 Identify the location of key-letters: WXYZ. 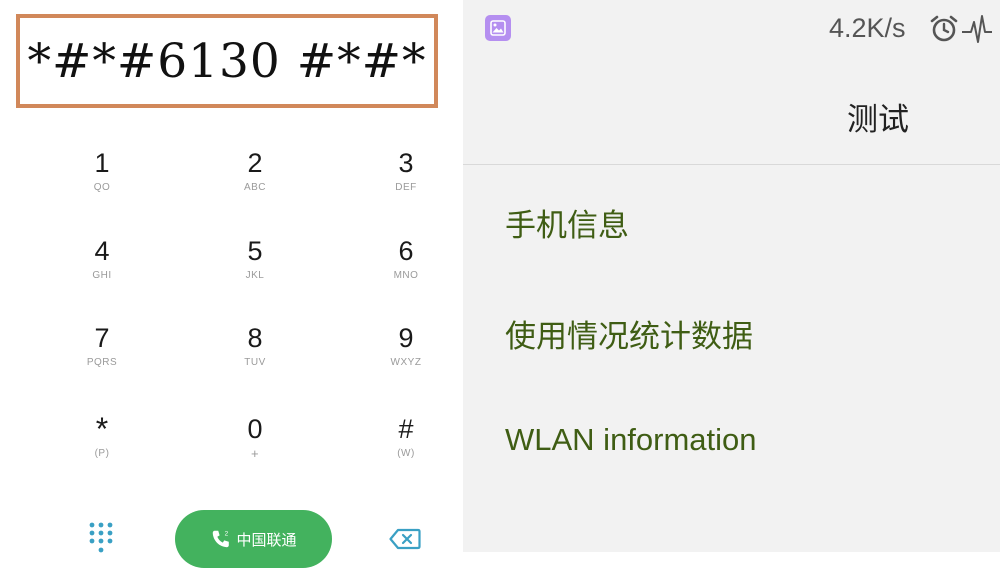
(406, 362).